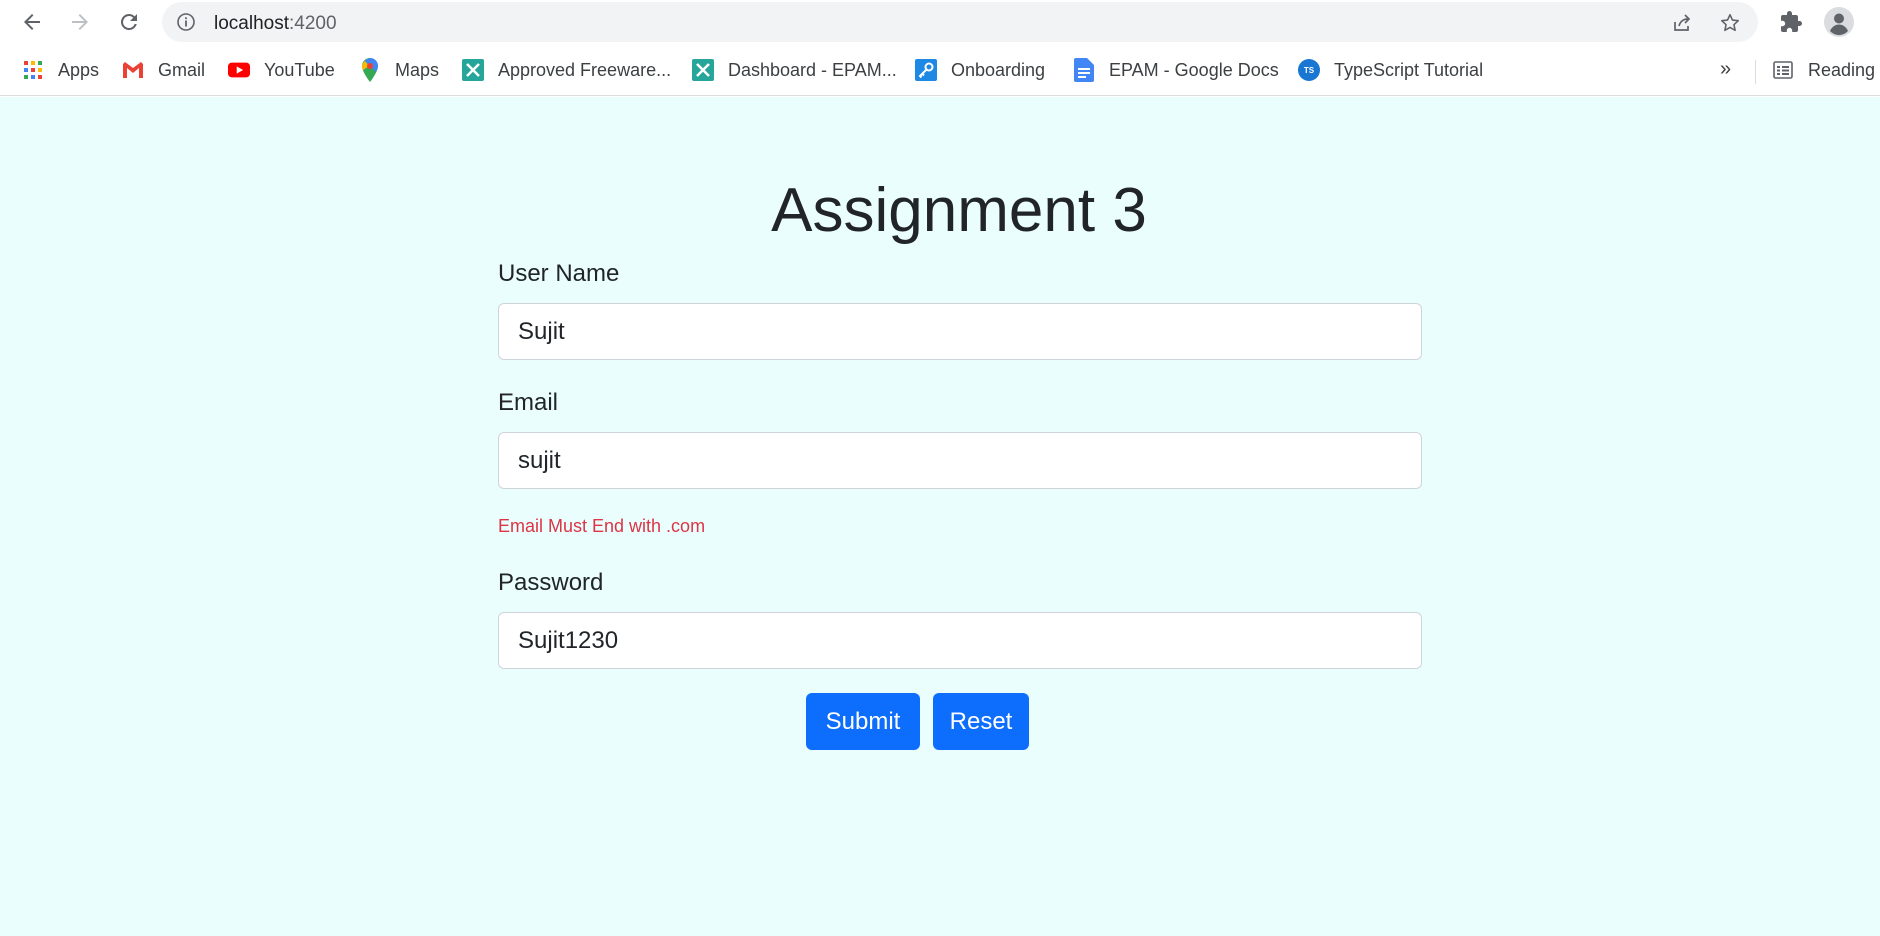  I want to click on submit-button: Submit, so click(863, 721).